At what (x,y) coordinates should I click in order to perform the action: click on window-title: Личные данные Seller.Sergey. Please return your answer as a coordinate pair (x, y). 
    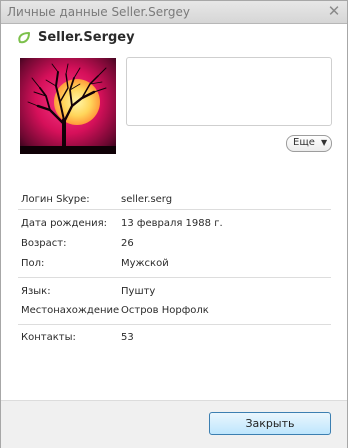
    Looking at the image, I should click on (98, 12).